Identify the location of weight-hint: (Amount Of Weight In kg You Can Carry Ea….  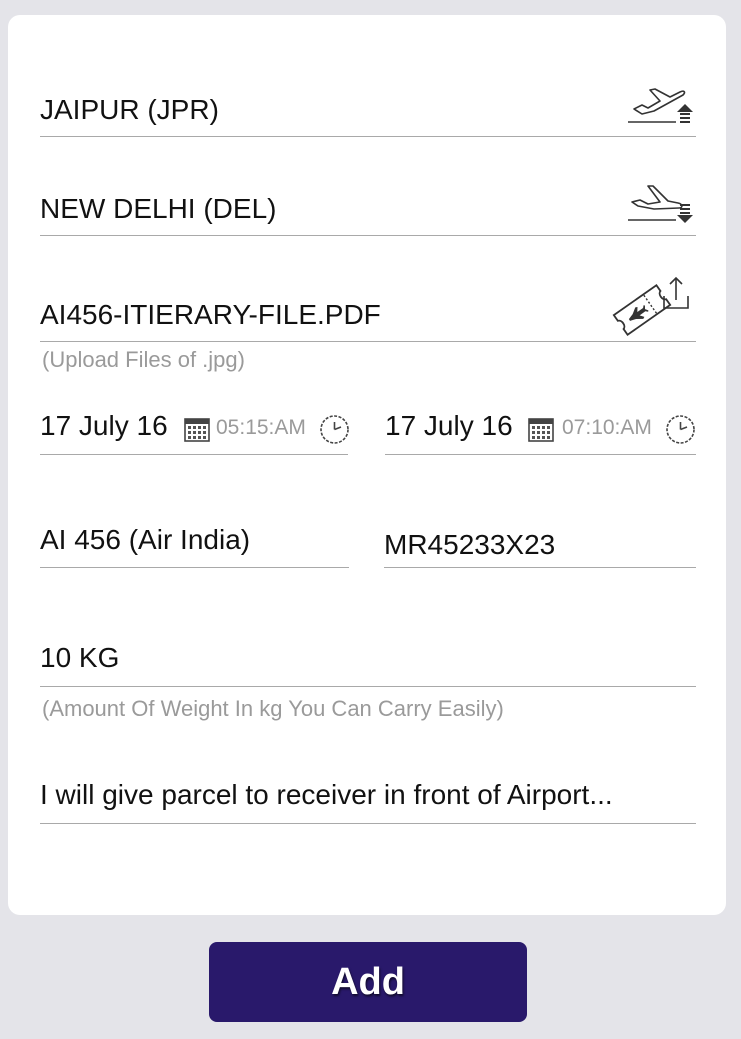
(273, 708).